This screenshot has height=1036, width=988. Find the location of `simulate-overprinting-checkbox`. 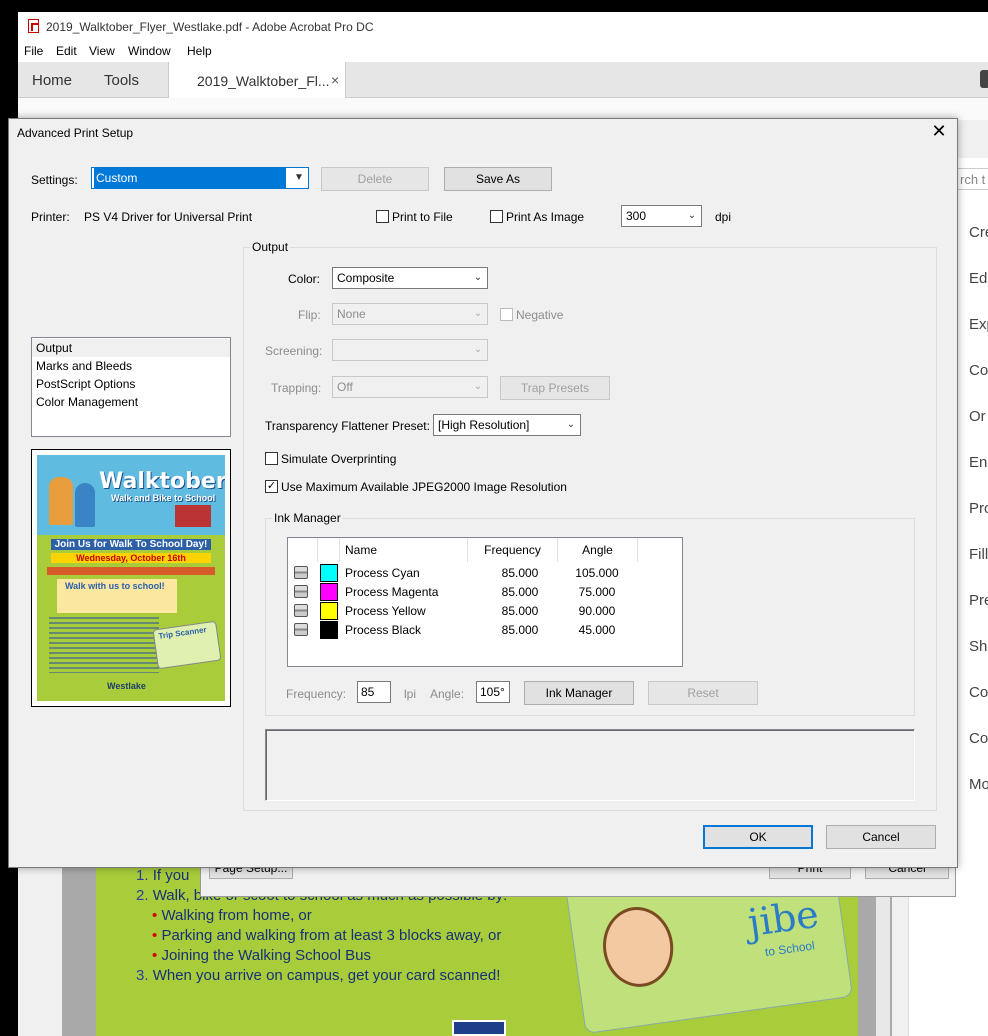

simulate-overprinting-checkbox is located at coordinates (271, 458).